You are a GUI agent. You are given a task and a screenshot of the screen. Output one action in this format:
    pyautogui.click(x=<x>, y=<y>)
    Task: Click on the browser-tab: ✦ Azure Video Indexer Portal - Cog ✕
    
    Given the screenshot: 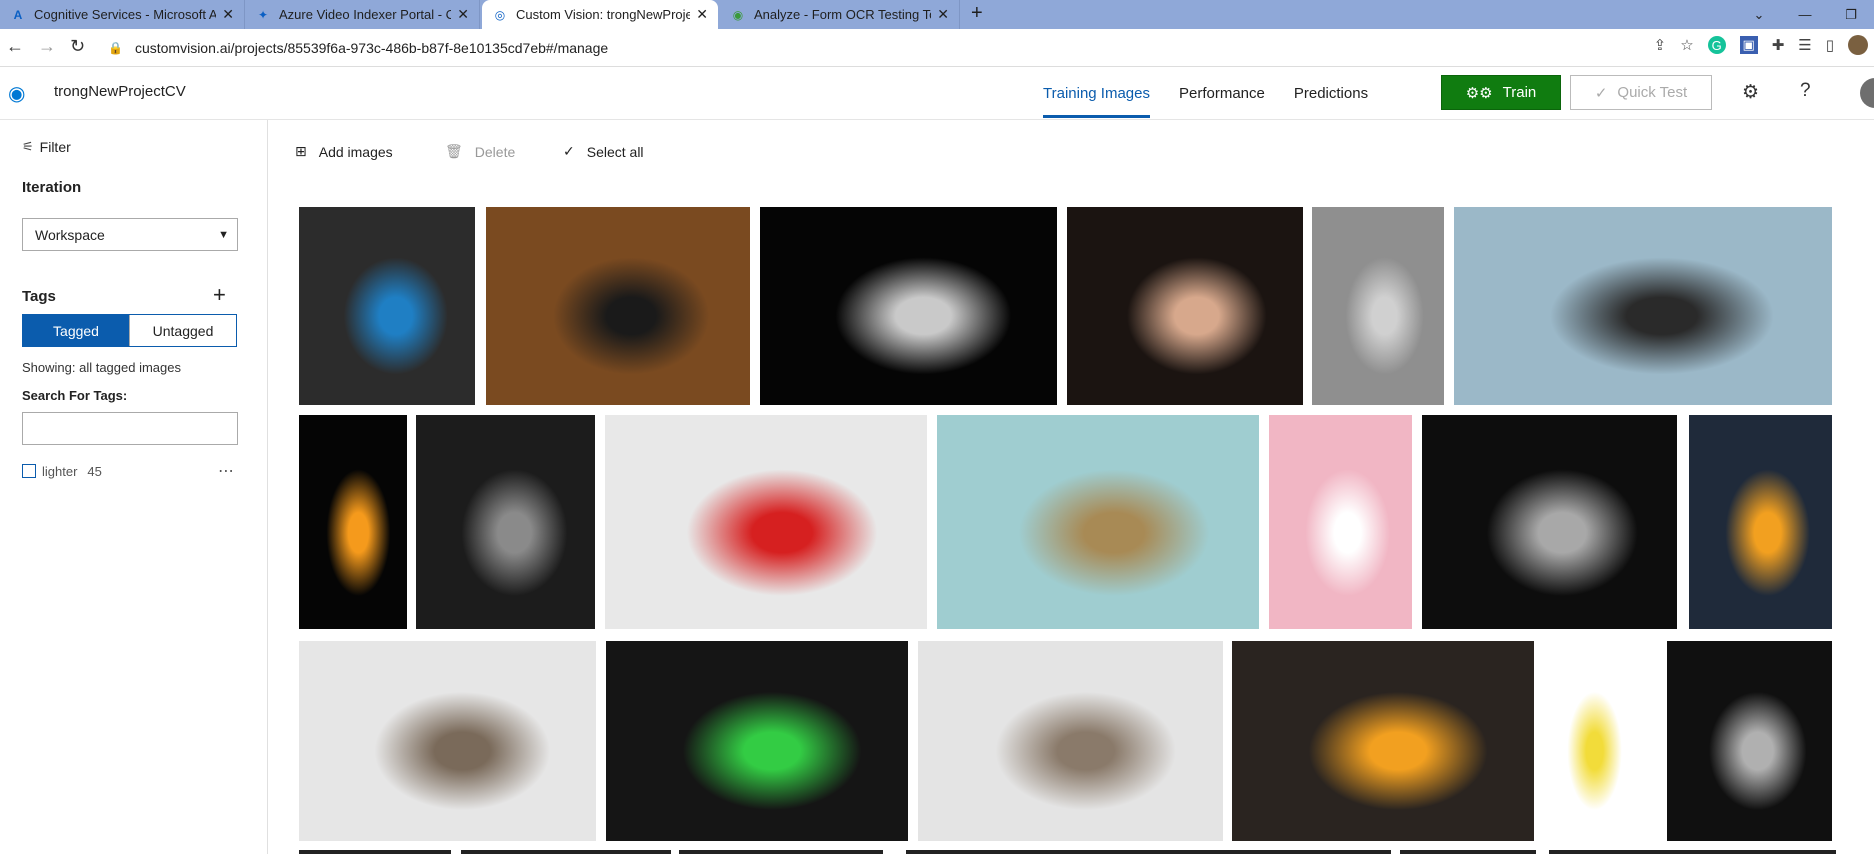 What is the action you would take?
    pyautogui.click(x=362, y=14)
    